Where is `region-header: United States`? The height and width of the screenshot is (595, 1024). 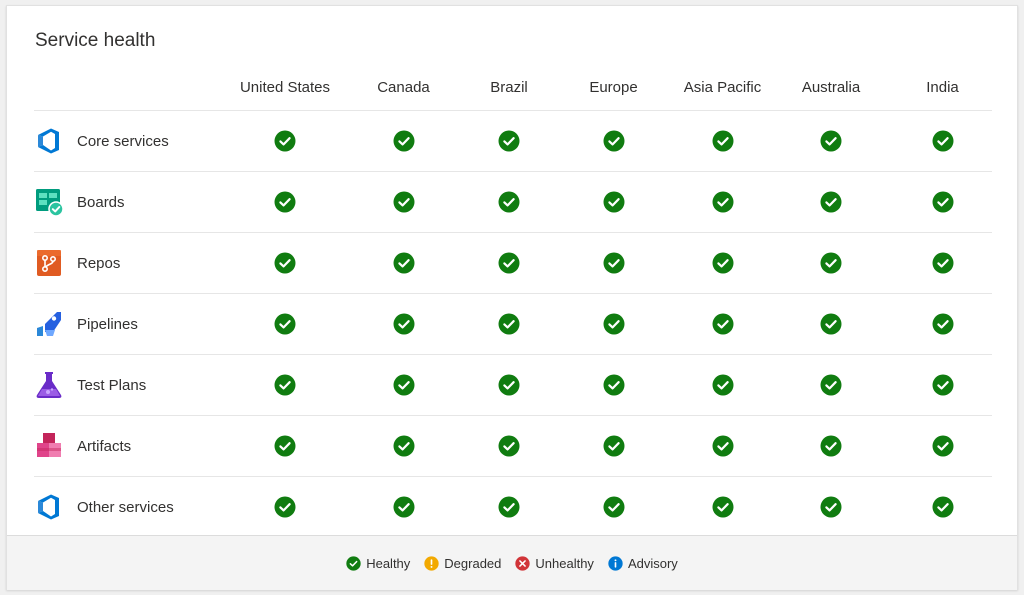 region-header: United States is located at coordinates (285, 87).